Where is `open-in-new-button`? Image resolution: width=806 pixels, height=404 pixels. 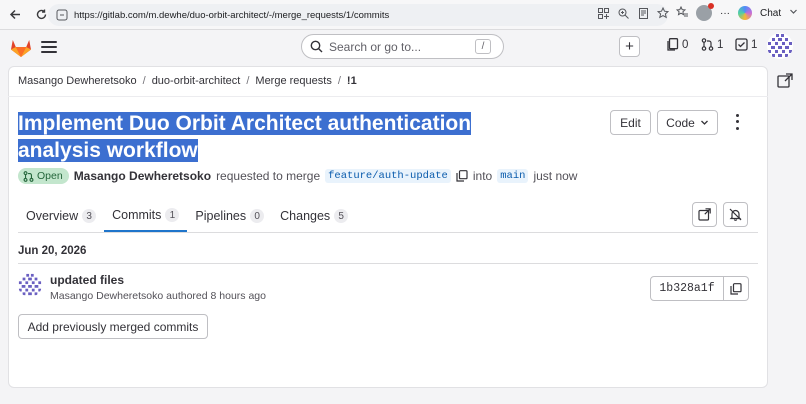 open-in-new-button is located at coordinates (704, 214).